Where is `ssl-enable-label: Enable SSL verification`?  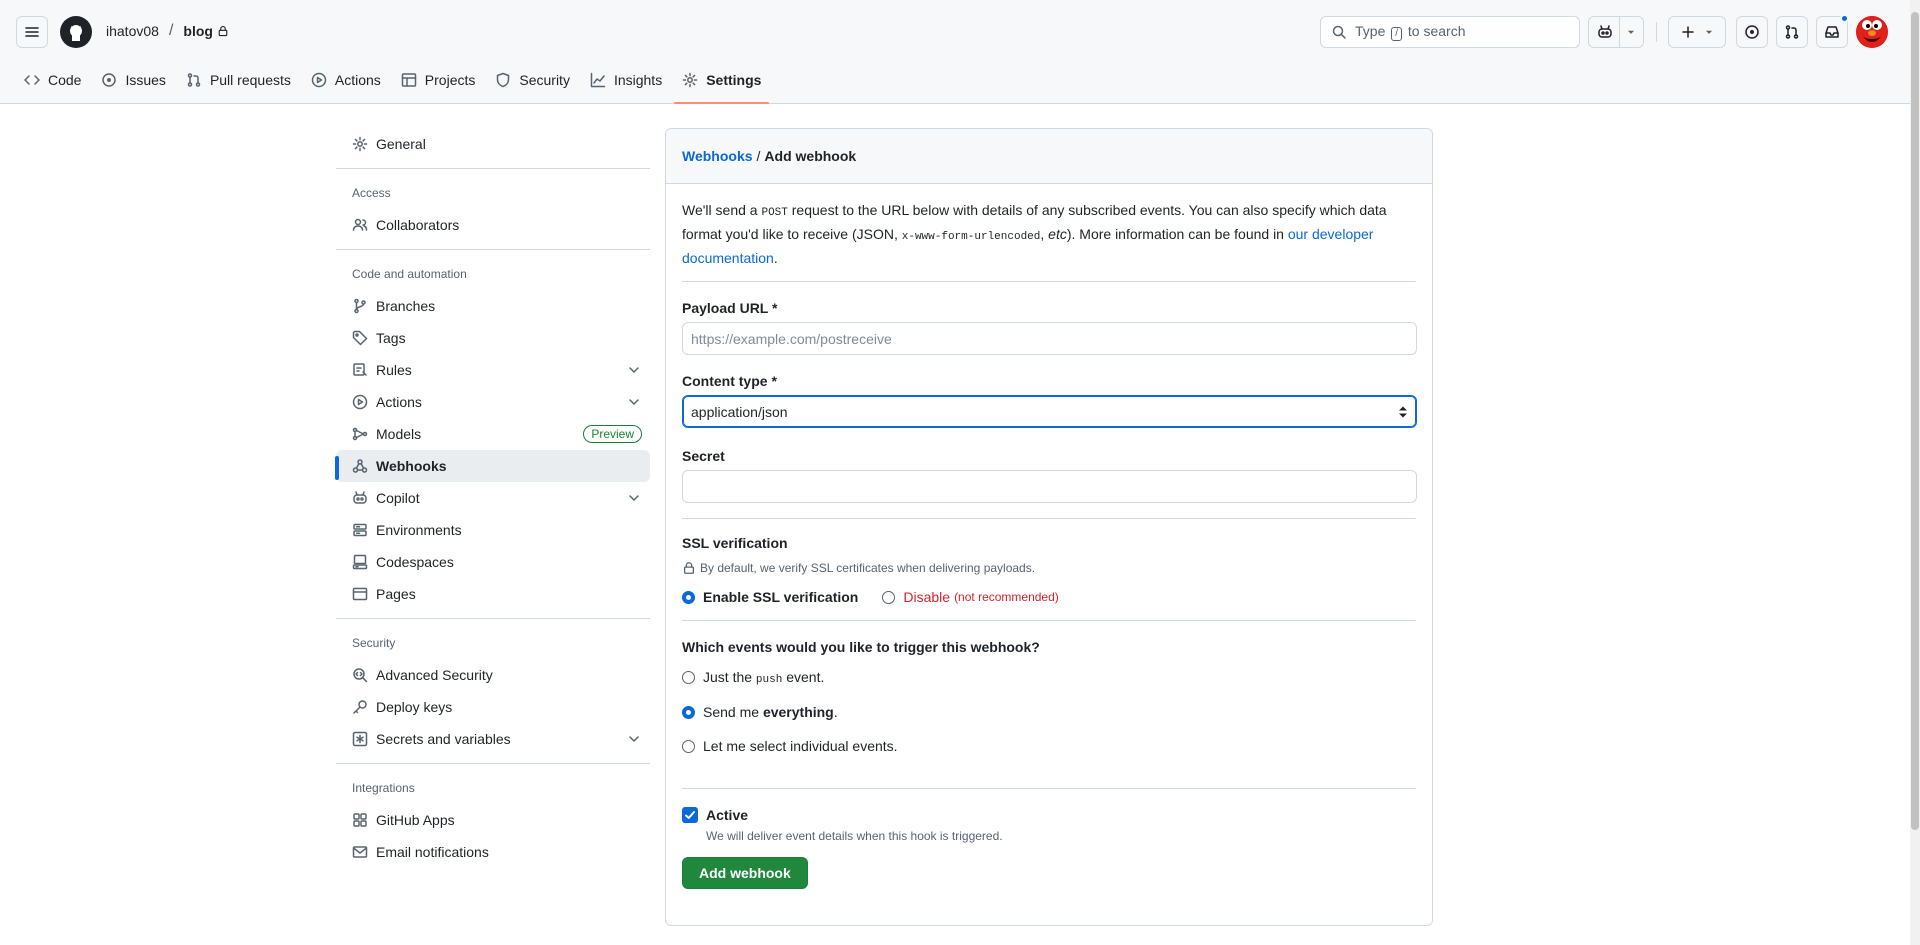 ssl-enable-label: Enable SSL verification is located at coordinates (780, 597).